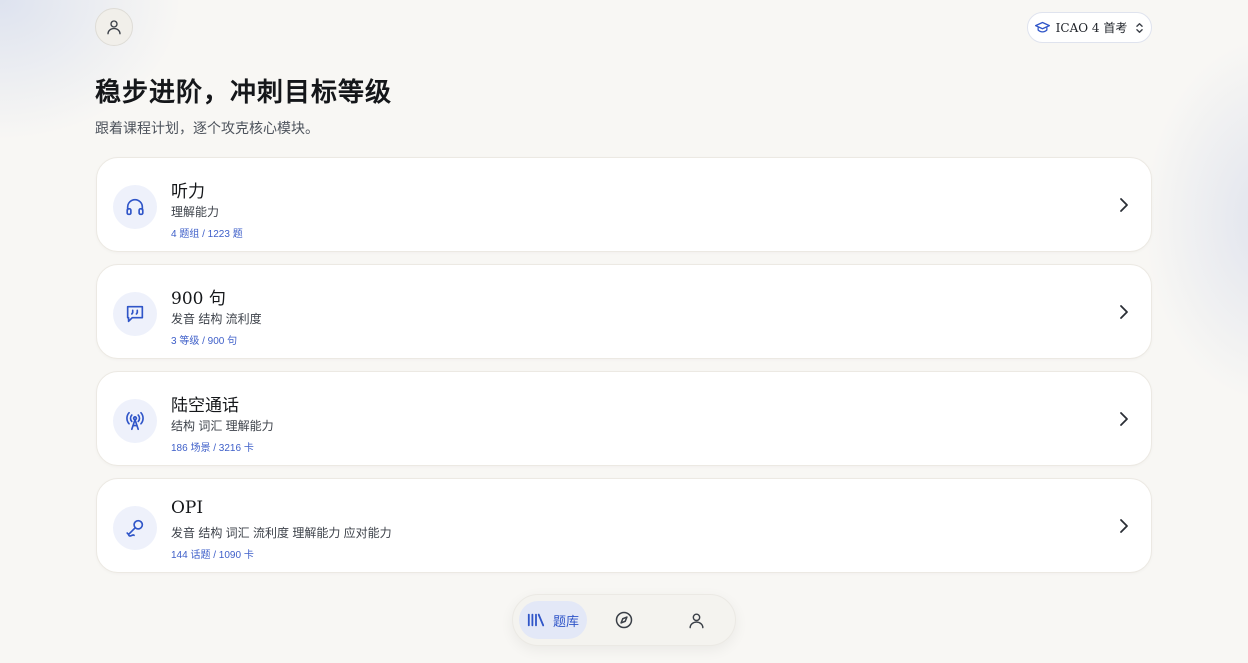 This screenshot has width=1248, height=663. What do you see at coordinates (1139, 28) in the screenshot?
I see `up-down-chevron-icon` at bounding box center [1139, 28].